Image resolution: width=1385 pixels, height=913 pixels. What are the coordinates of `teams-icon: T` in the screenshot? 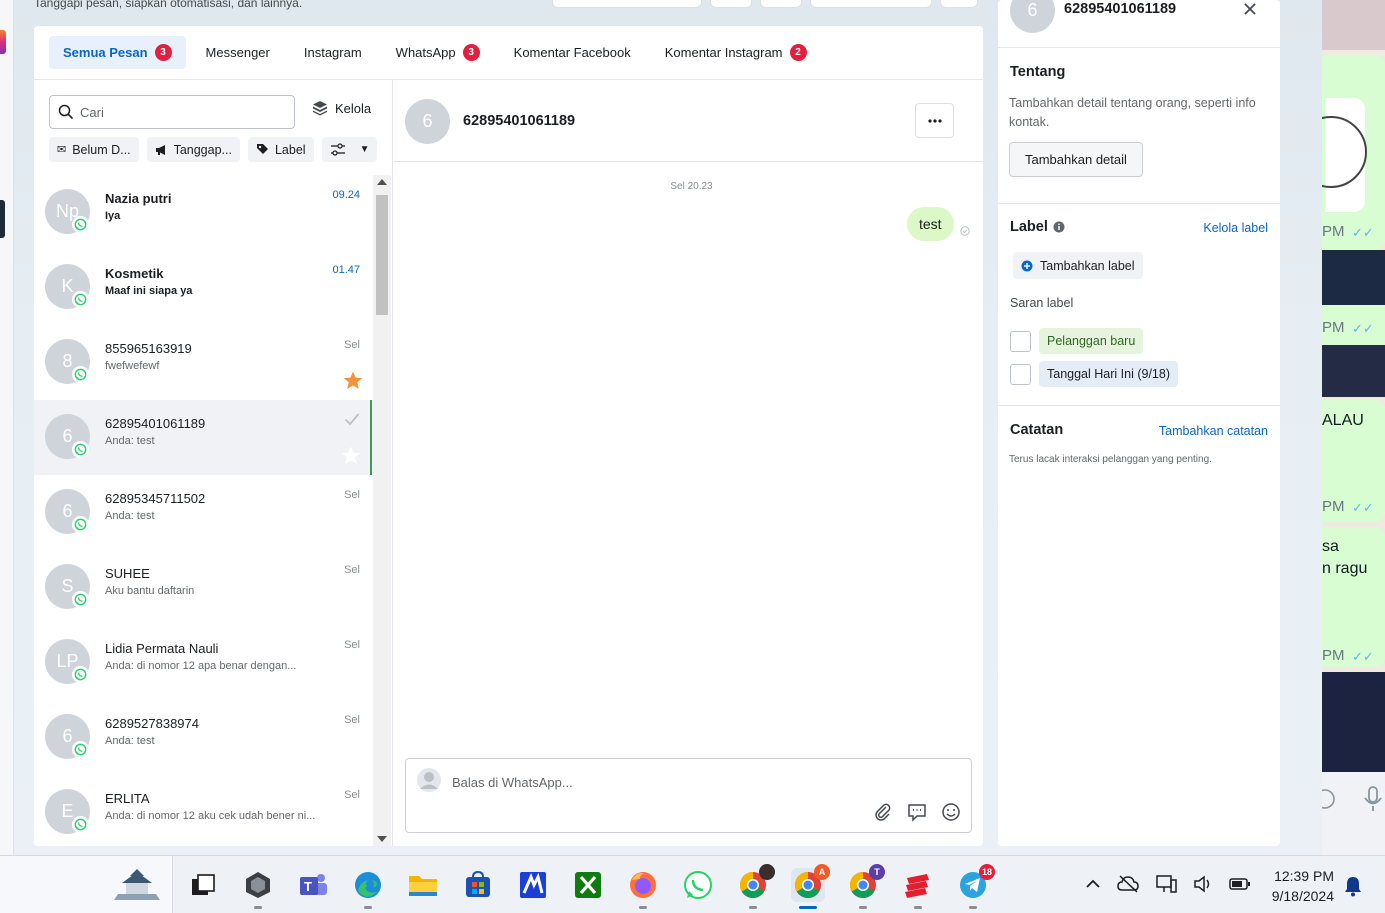 It's located at (313, 885).